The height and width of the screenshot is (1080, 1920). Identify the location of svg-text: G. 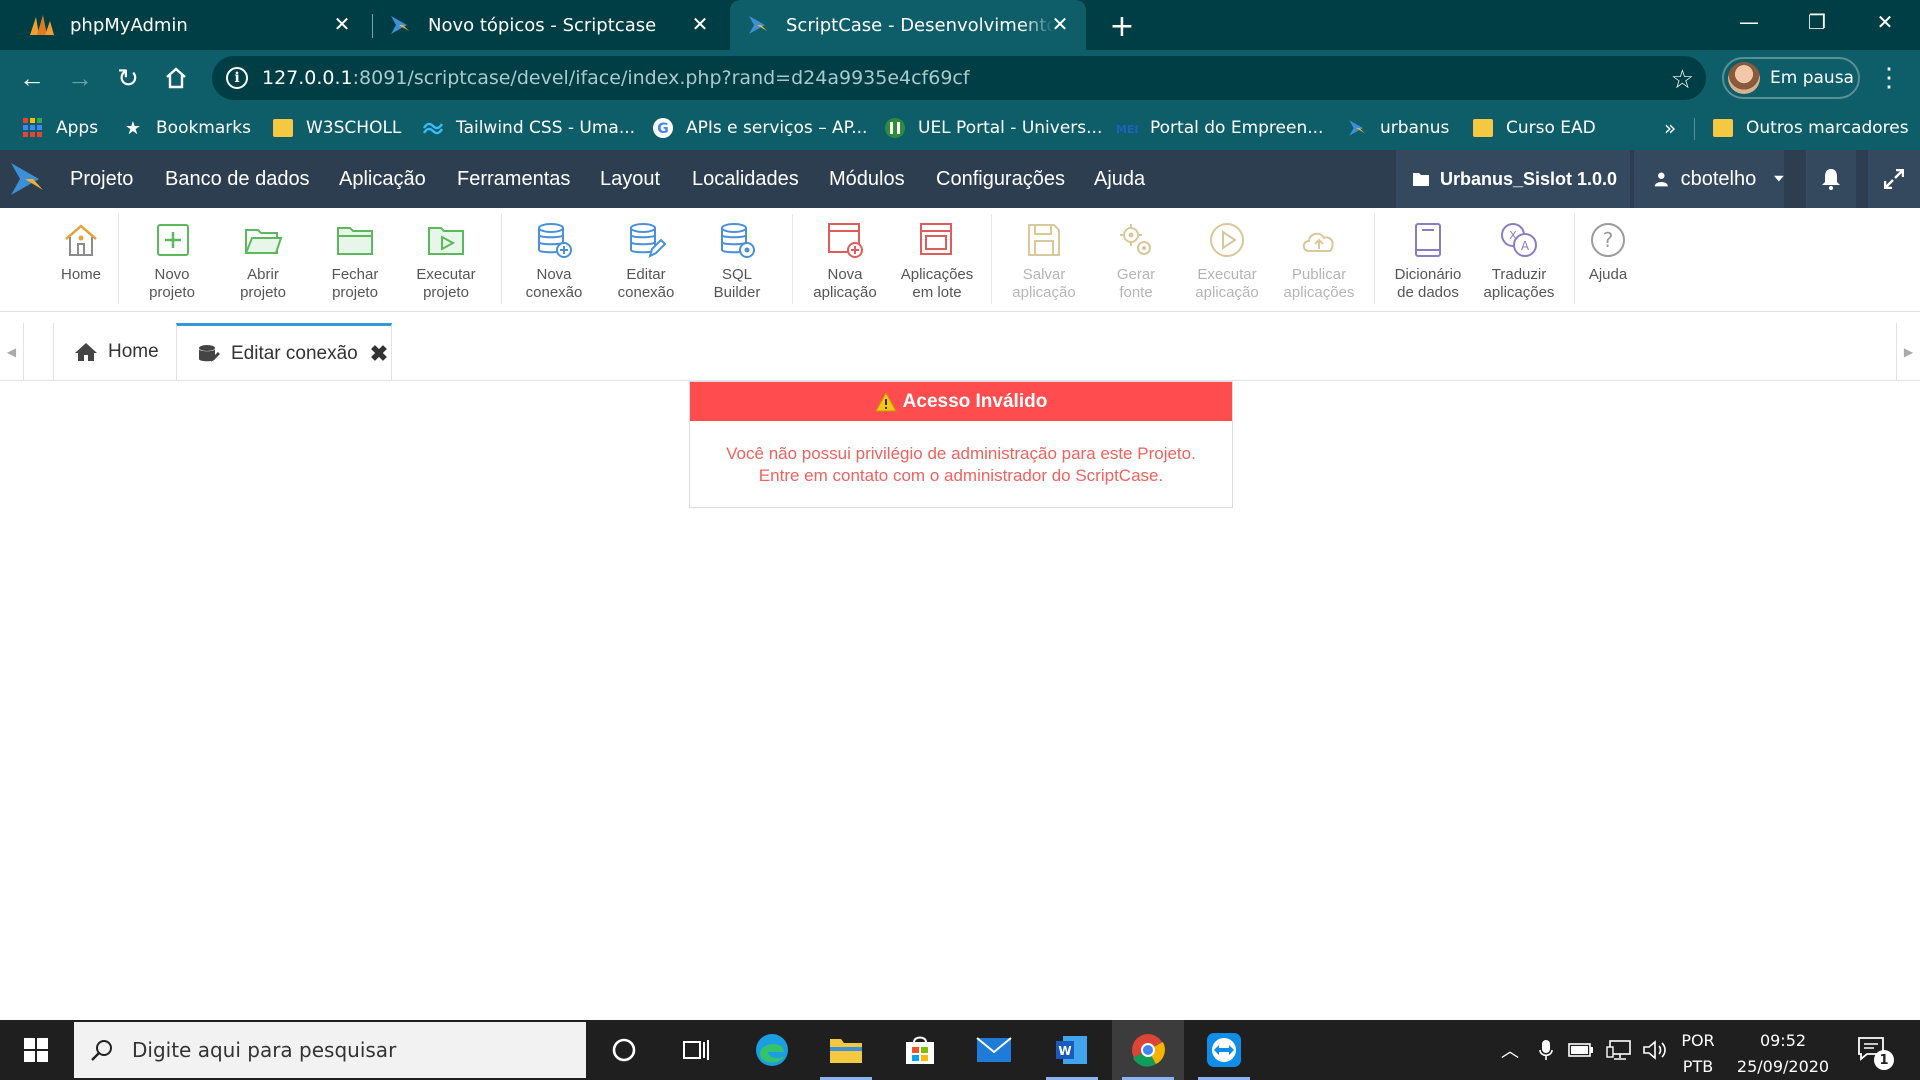
(663, 129).